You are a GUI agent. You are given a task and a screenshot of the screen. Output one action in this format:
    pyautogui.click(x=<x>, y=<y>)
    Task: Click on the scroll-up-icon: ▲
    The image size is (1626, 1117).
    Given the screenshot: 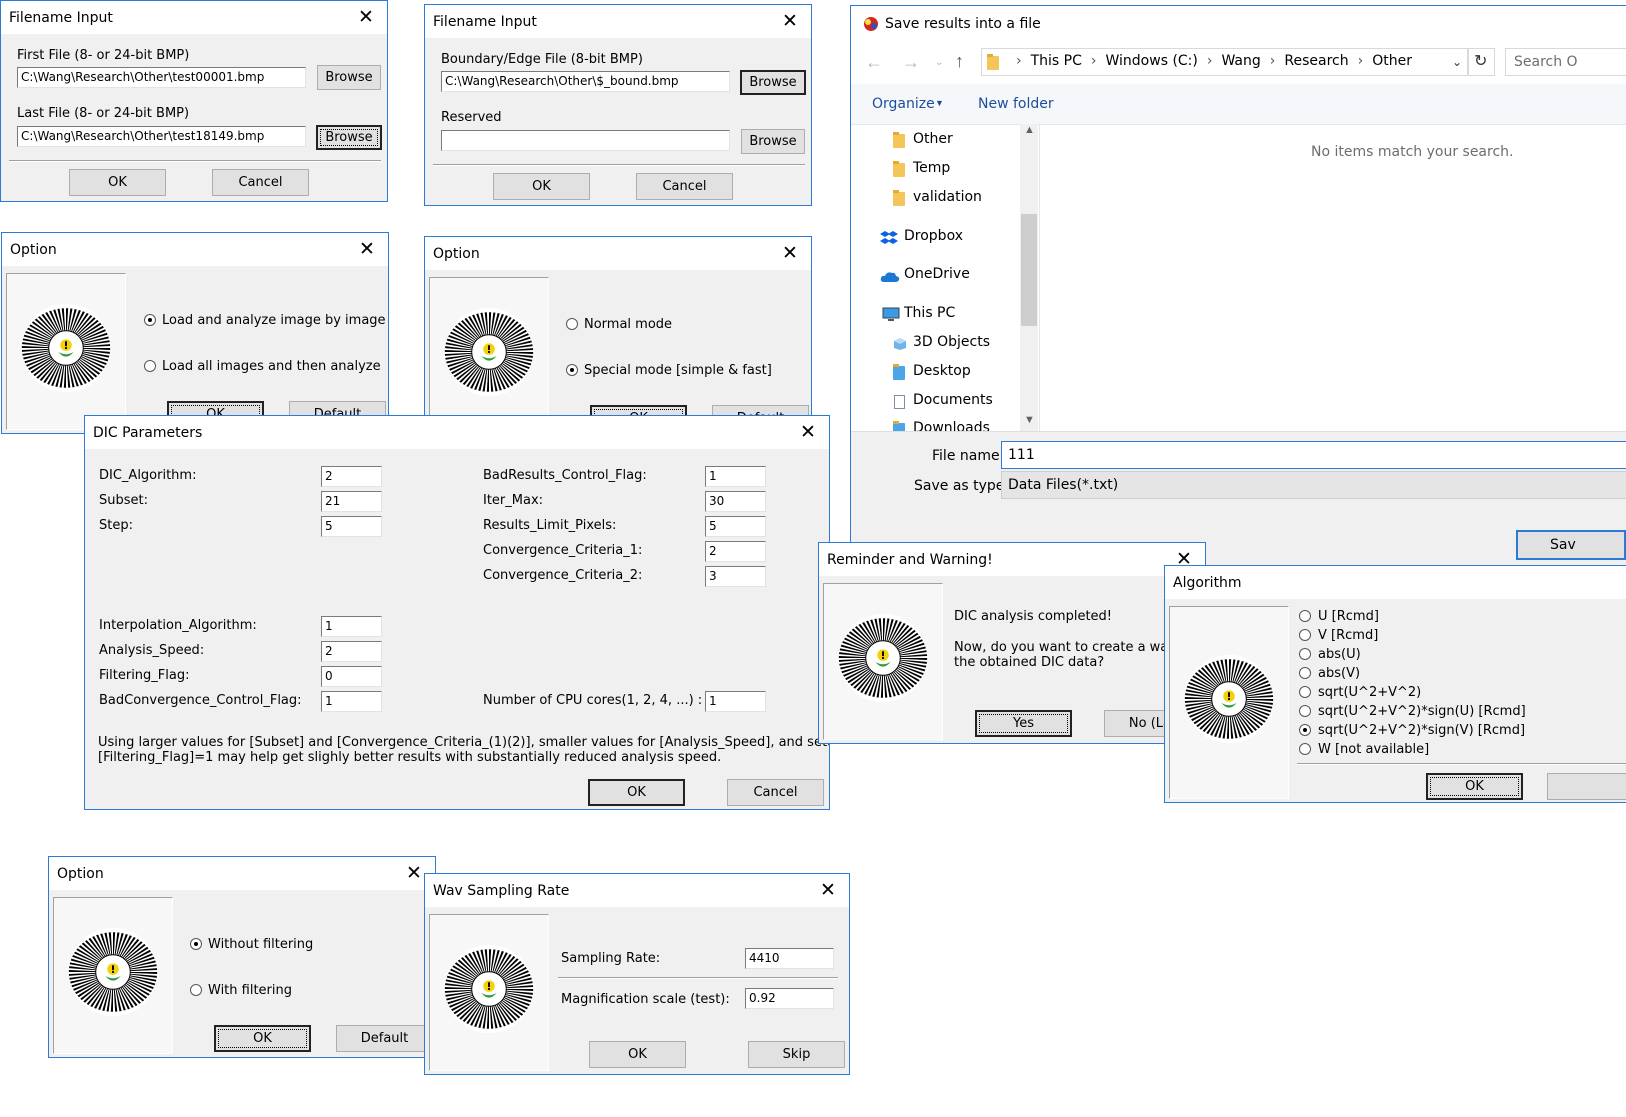 What is the action you would take?
    pyautogui.click(x=1029, y=130)
    